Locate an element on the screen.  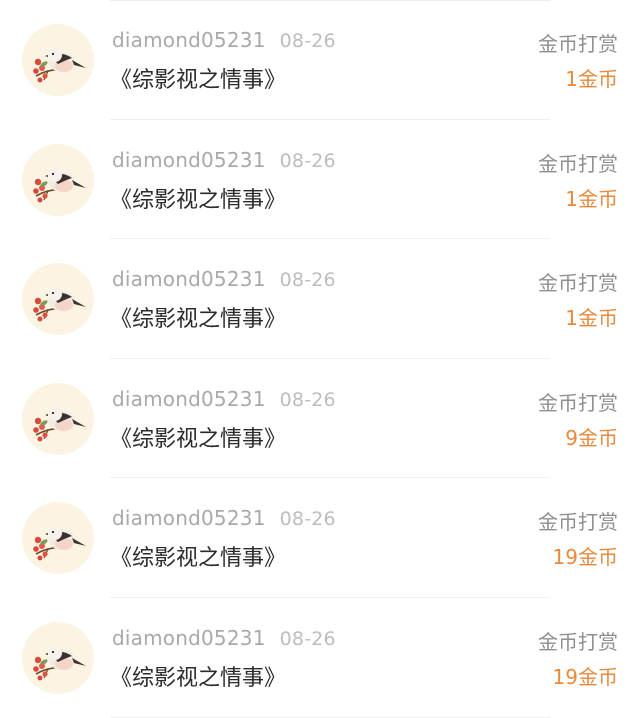
reward-amount: 9金币 is located at coordinates (591, 437).